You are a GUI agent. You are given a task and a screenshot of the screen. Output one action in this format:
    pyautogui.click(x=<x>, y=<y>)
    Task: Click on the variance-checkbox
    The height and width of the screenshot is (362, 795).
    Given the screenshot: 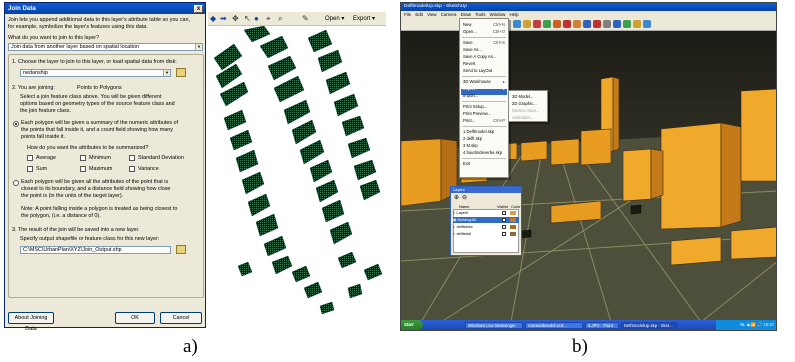 What is the action you would take?
    pyautogui.click(x=132, y=169)
    